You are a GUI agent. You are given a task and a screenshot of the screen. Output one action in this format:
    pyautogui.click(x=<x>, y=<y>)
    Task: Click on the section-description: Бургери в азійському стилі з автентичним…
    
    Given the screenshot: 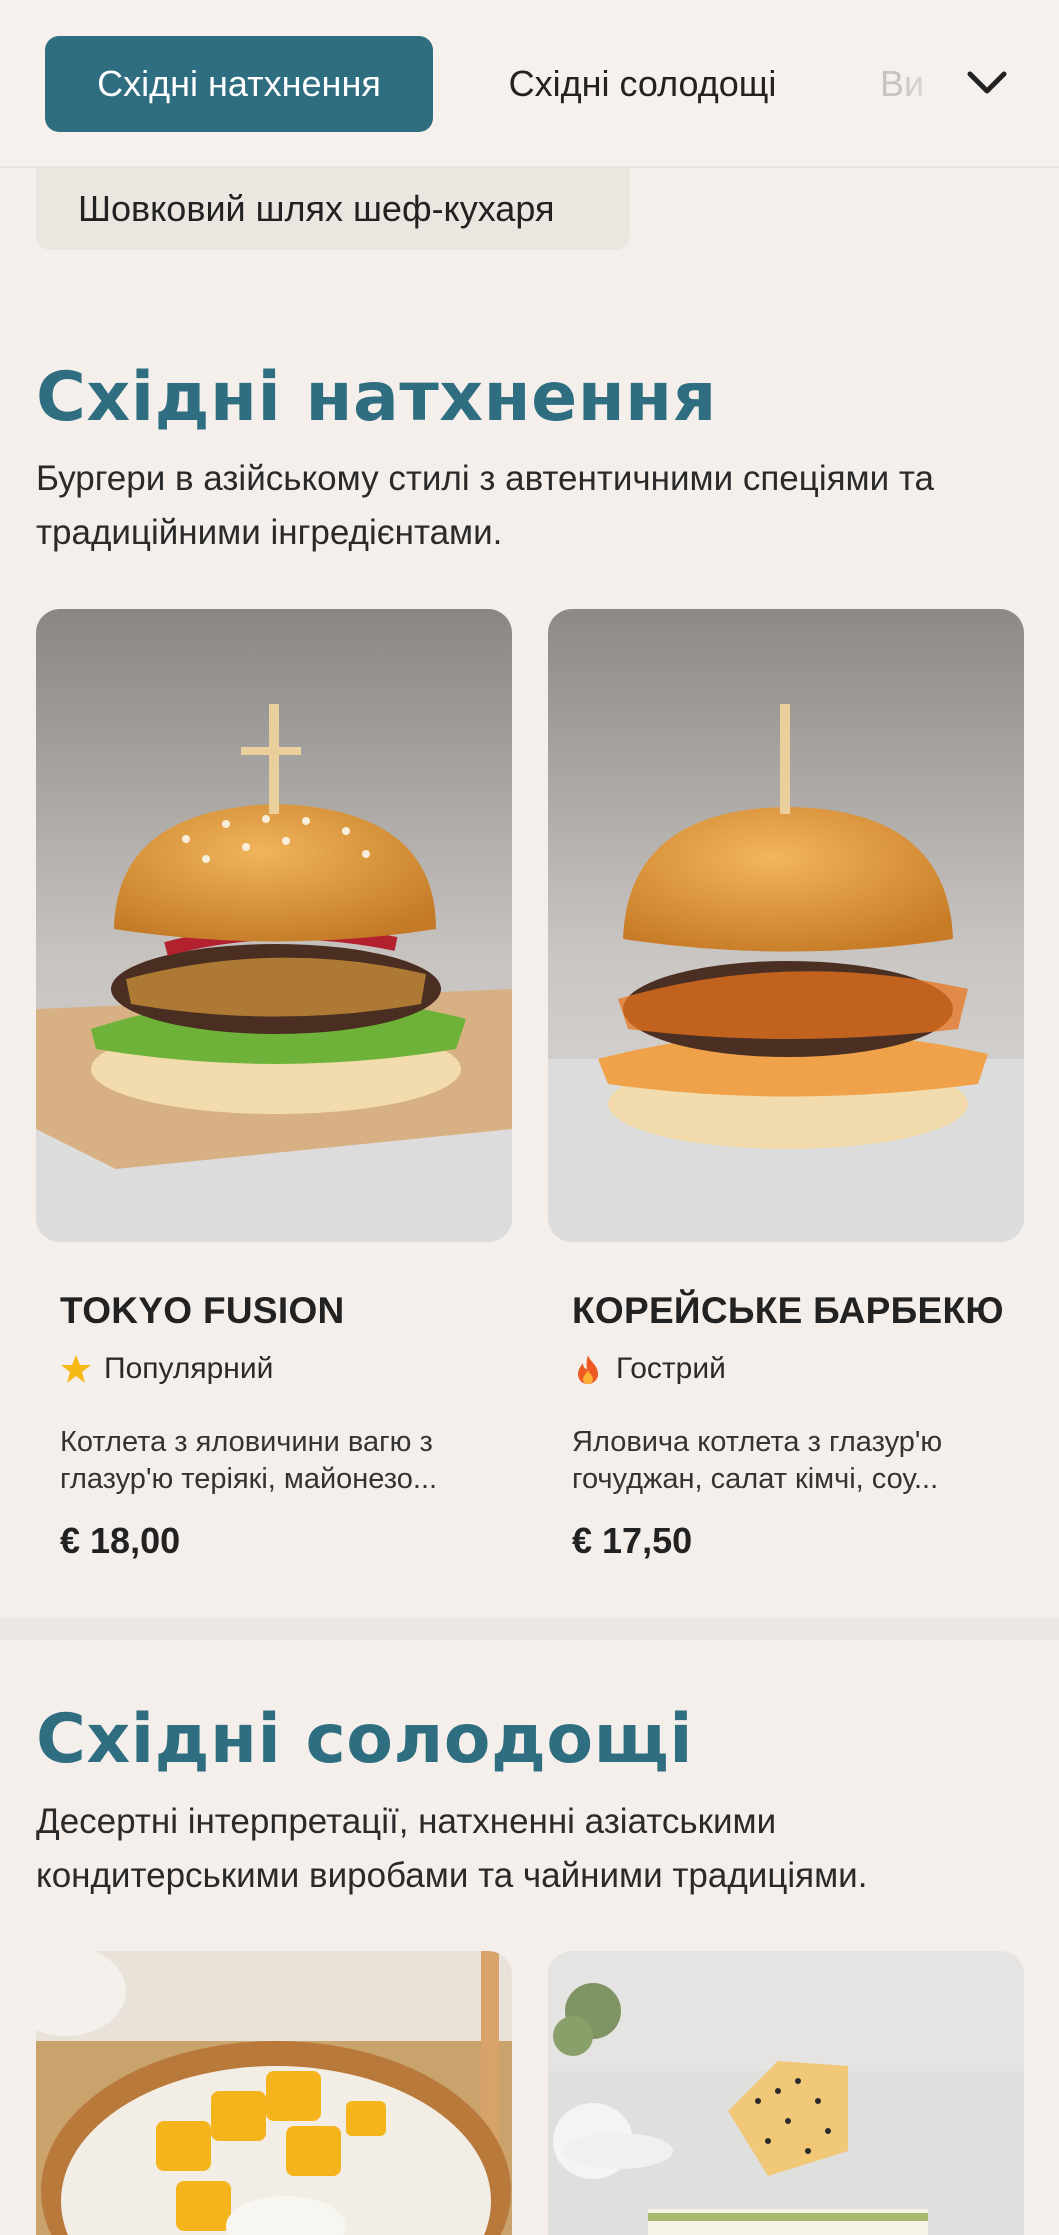 What is the action you would take?
    pyautogui.click(x=485, y=505)
    